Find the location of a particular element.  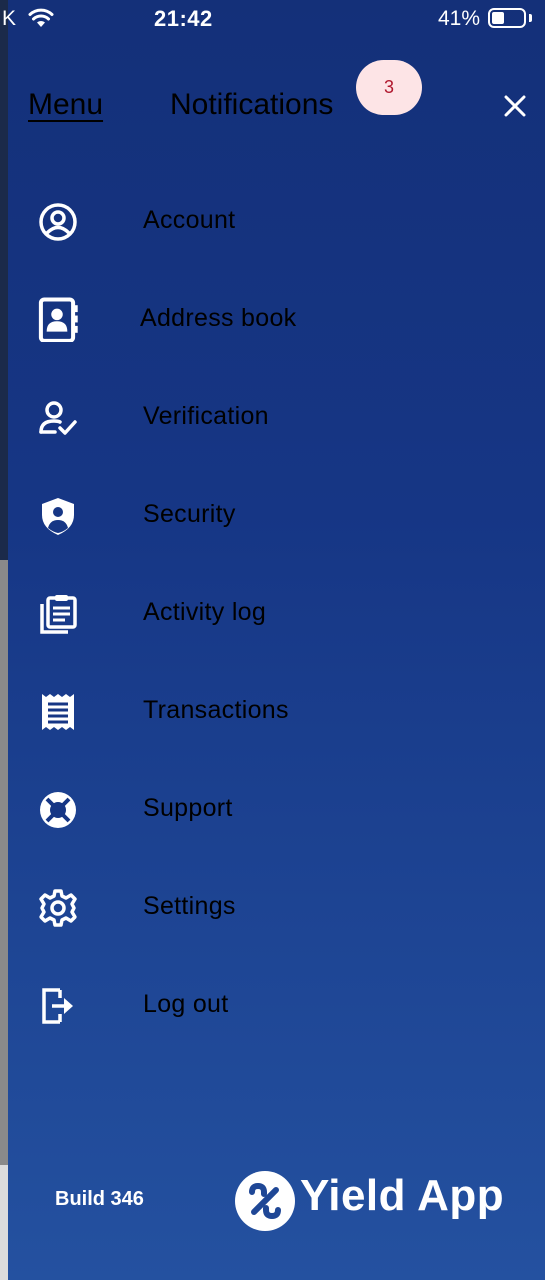

lifebuoy-icon is located at coordinates (58, 810).